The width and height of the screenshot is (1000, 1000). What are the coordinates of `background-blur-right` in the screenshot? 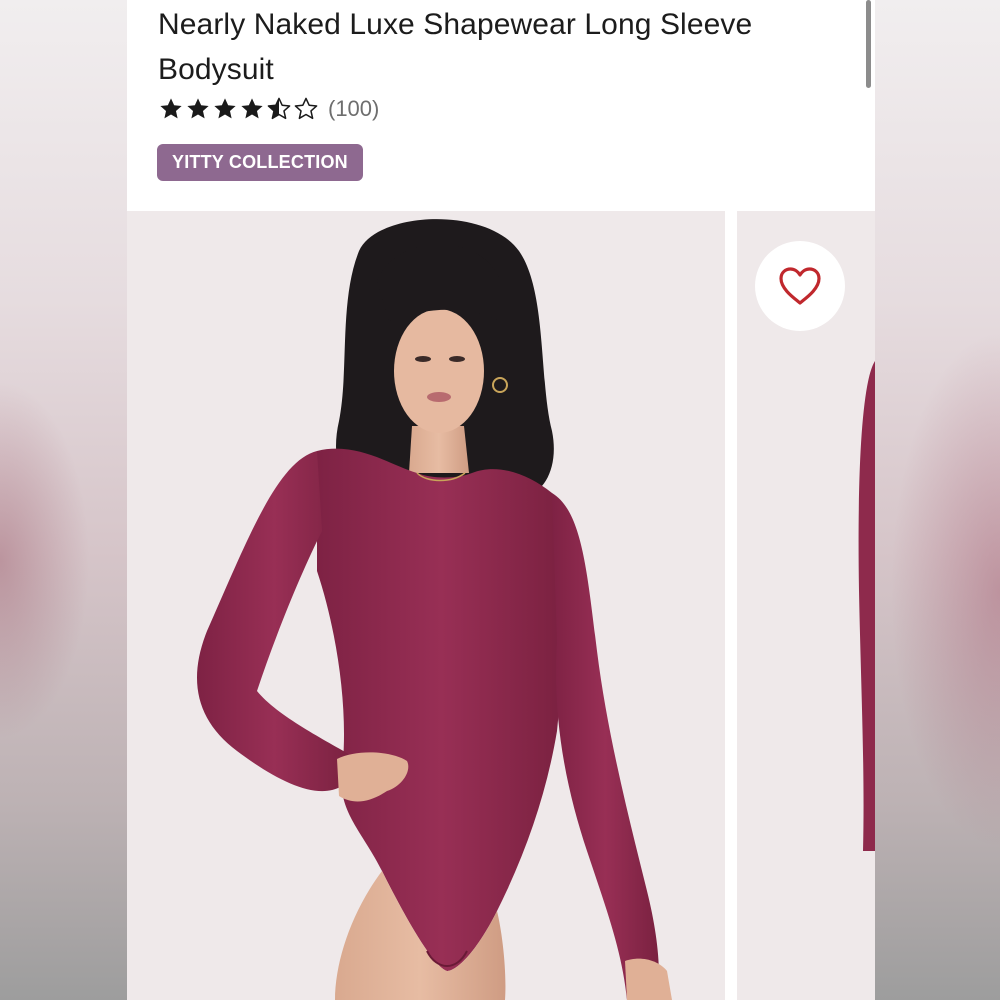 It's located at (937, 500).